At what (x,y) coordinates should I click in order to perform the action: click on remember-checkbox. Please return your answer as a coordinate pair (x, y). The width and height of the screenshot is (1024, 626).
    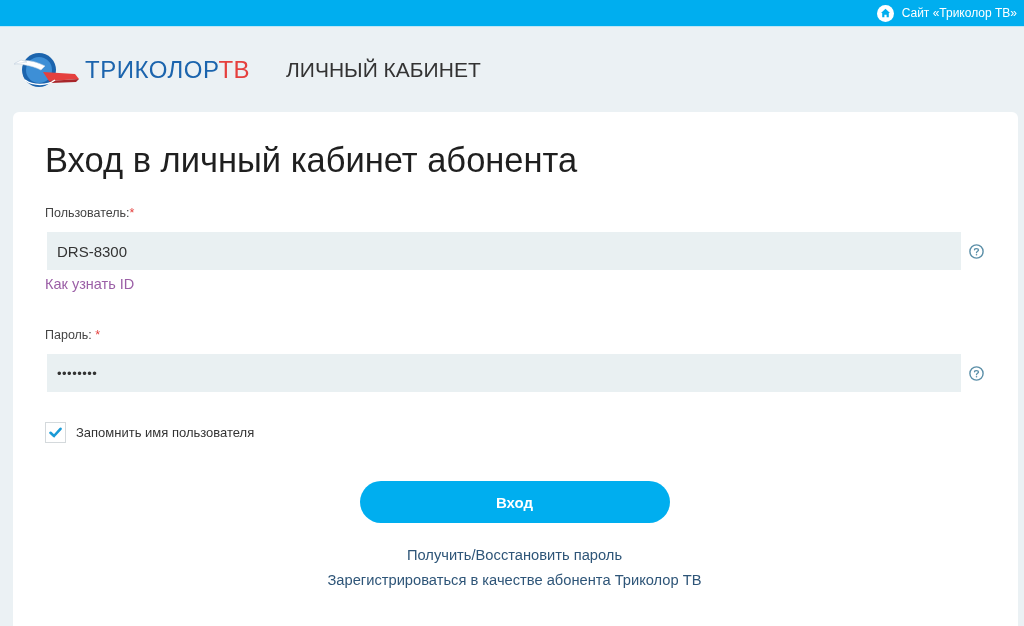
    Looking at the image, I should click on (55, 432).